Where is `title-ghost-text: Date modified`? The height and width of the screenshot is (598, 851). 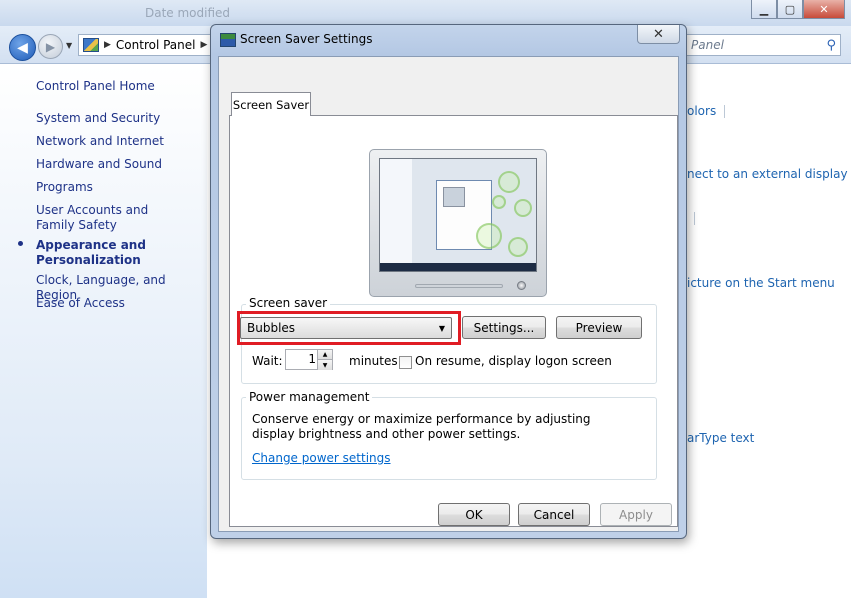 title-ghost-text: Date modified is located at coordinates (188, 13).